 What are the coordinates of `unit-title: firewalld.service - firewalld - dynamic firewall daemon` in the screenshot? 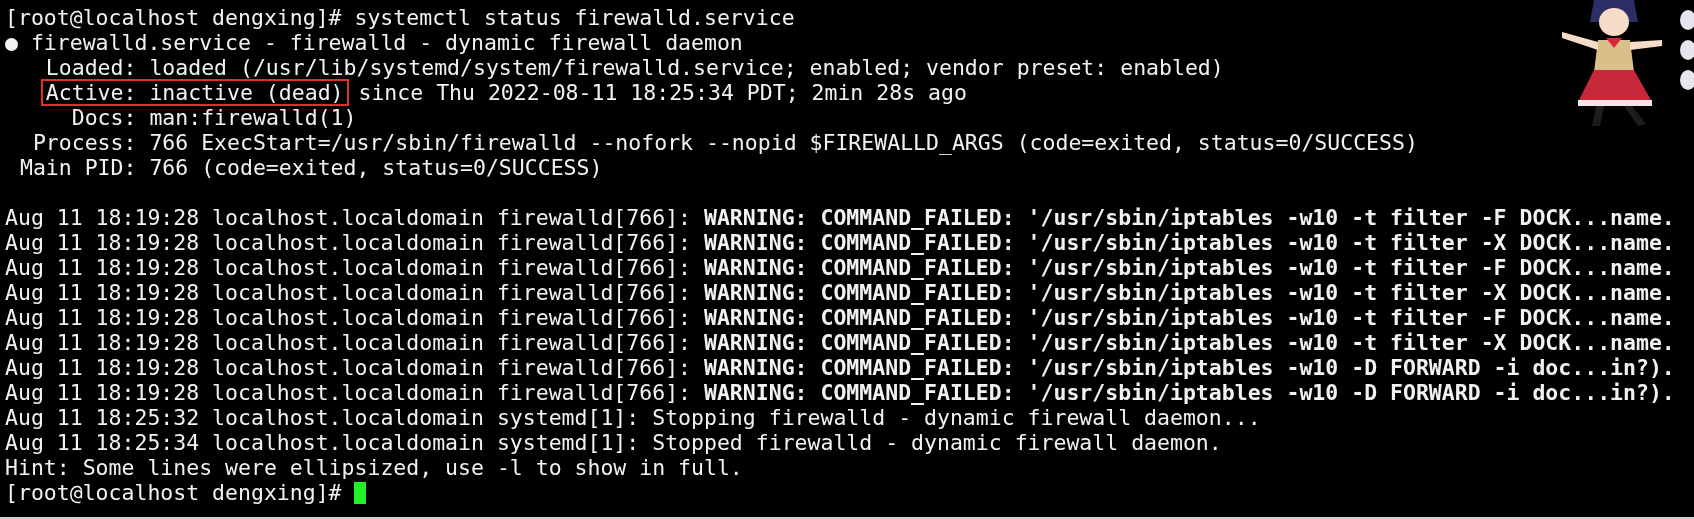 It's located at (386, 42).